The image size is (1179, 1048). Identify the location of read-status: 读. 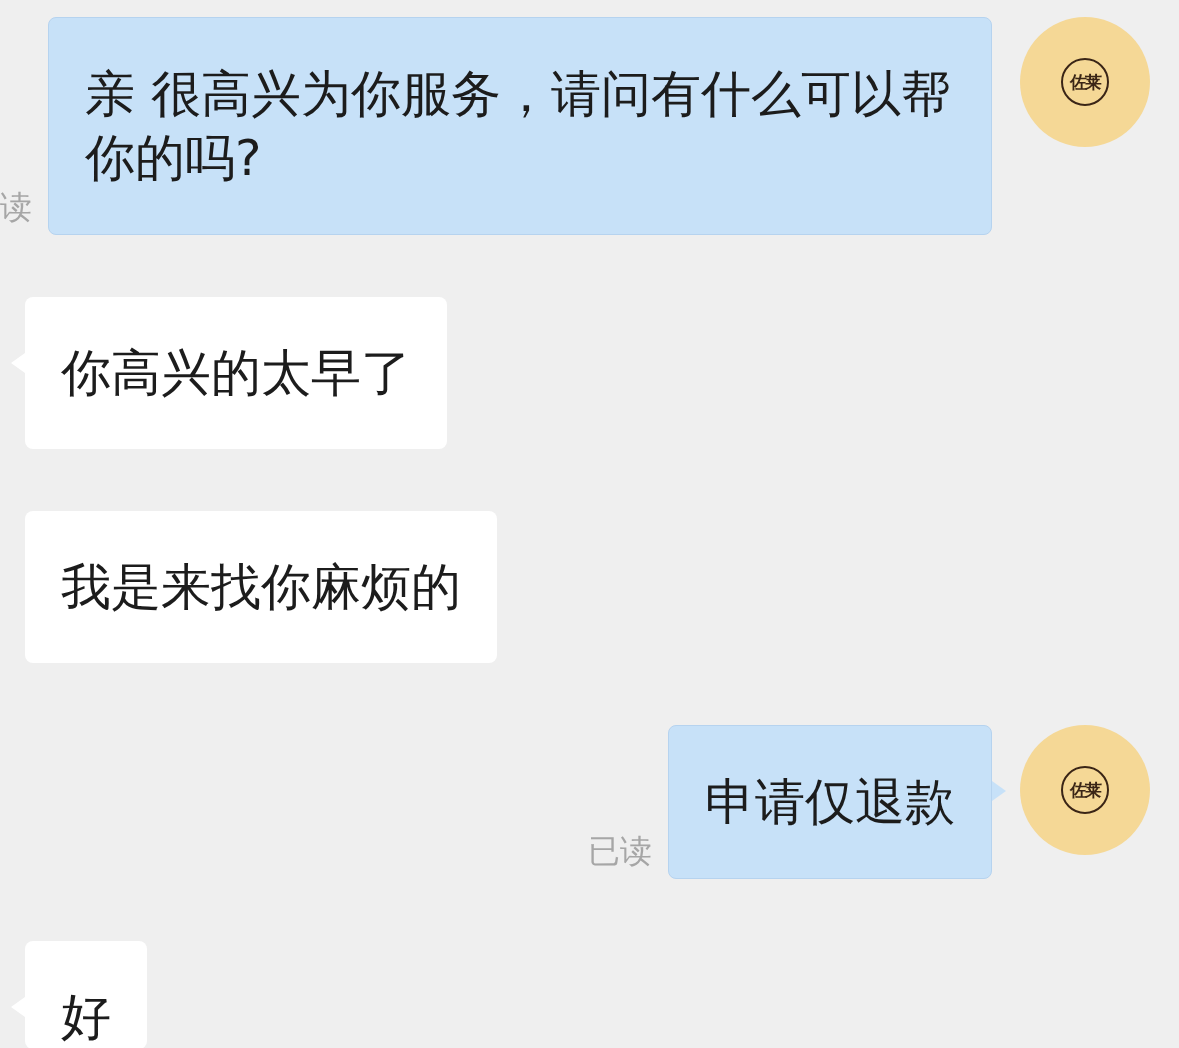
(16, 207).